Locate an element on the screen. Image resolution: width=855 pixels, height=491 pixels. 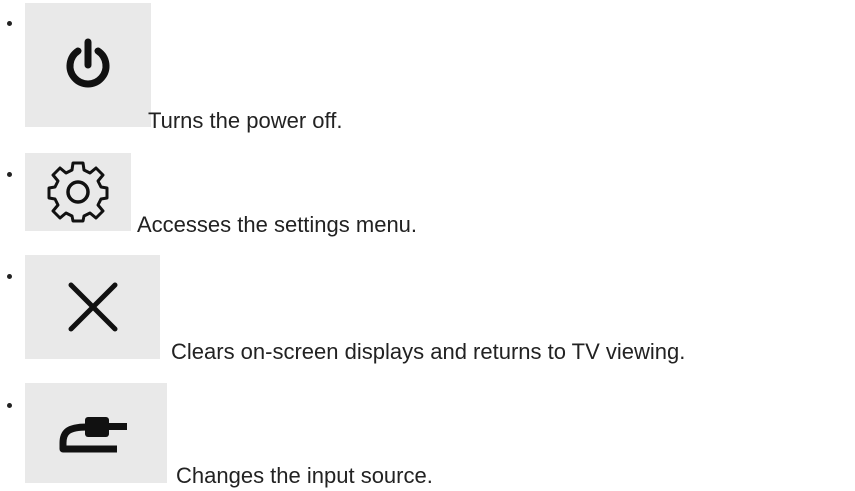
power-icon is located at coordinates (88, 63).